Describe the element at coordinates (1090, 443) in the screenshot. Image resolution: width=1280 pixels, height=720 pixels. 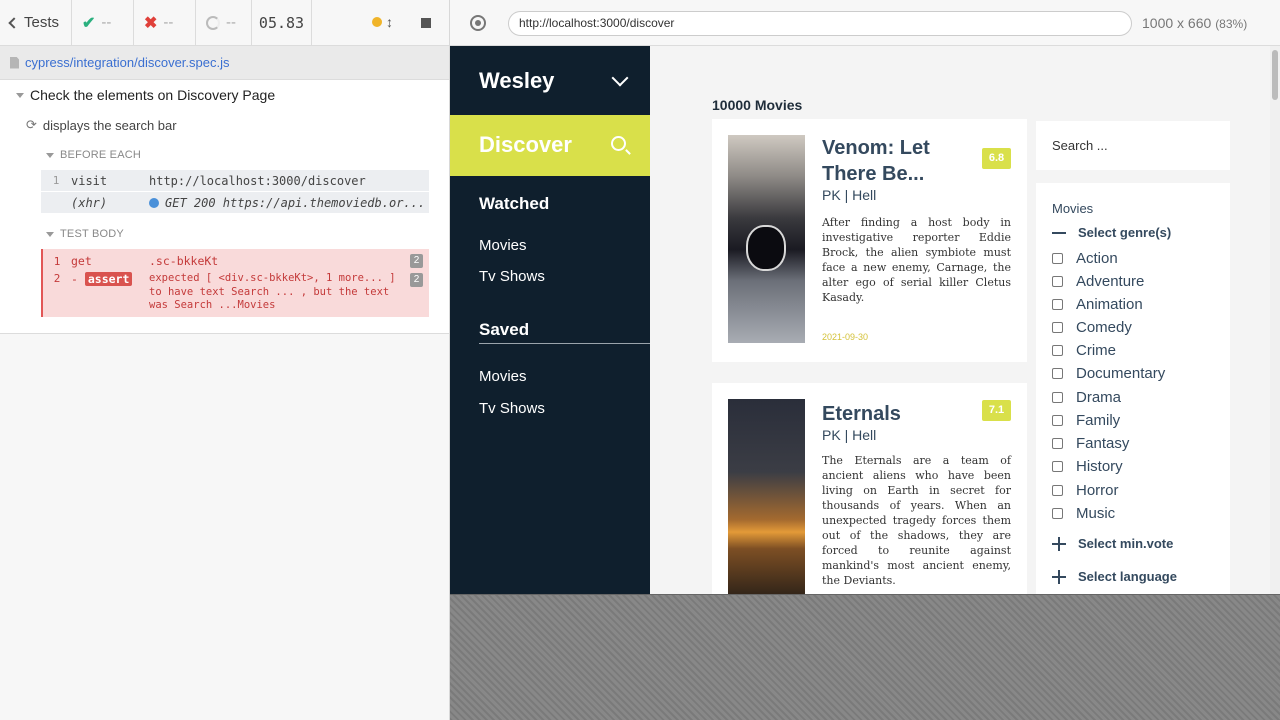
I see `genre-option: Fantasy` at that location.